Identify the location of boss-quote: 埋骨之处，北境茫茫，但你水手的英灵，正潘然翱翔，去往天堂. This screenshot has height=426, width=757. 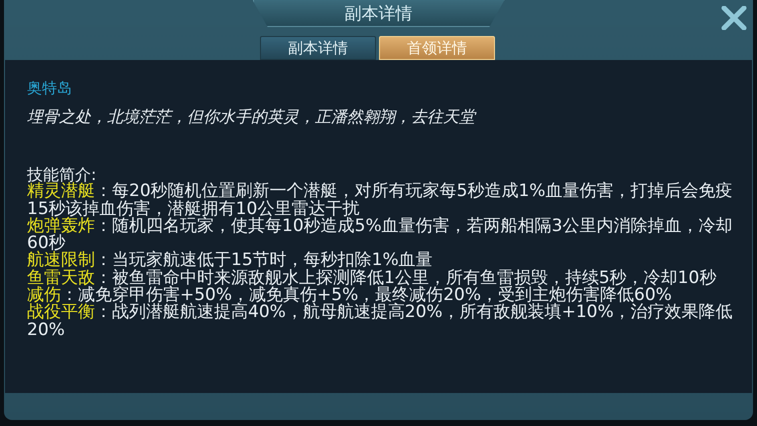
(252, 117).